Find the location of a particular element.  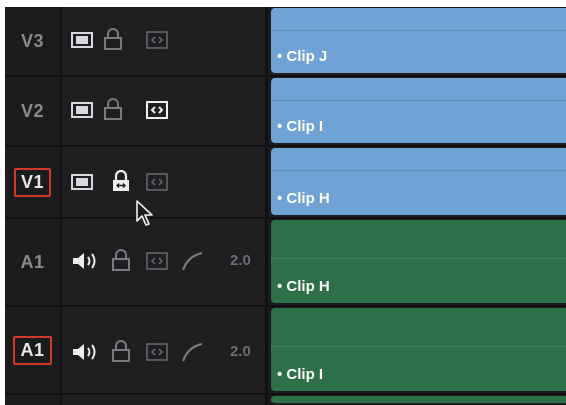

track-v1-header: V1 is located at coordinates (33, 182).